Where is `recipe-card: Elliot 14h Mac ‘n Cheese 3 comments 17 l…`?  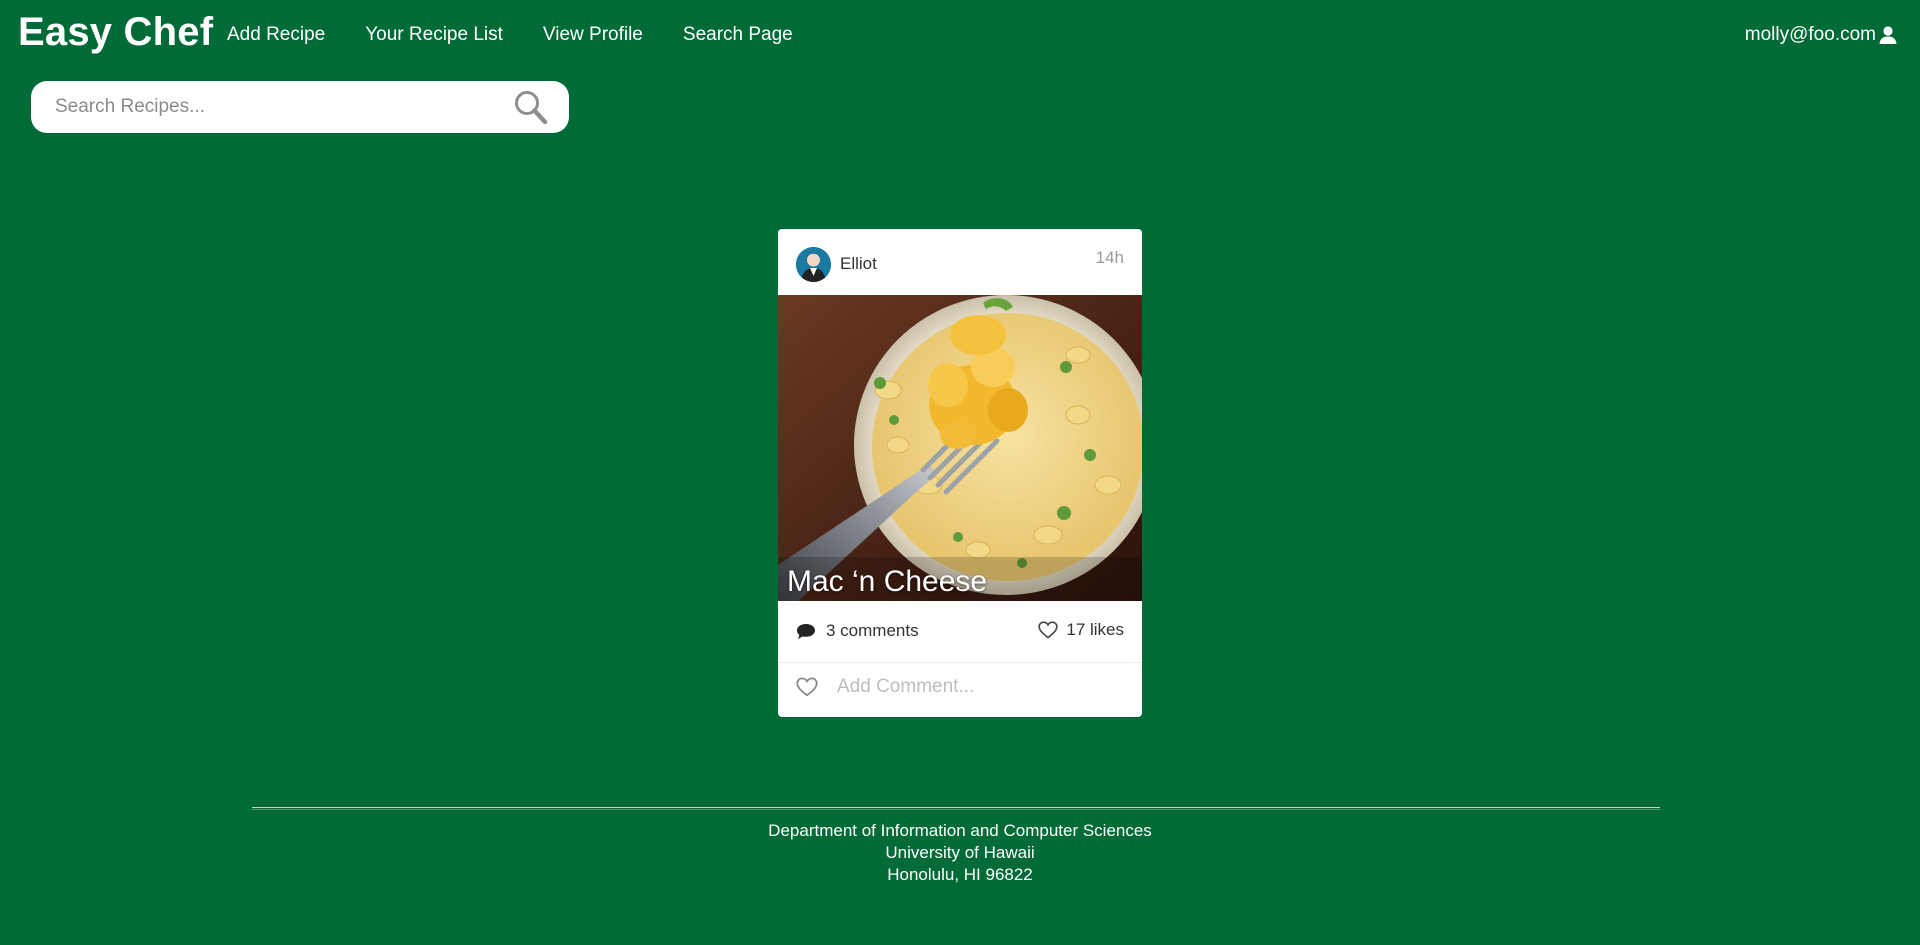 recipe-card: Elliot 14h Mac ‘n Cheese 3 comments 17 l… is located at coordinates (960, 473).